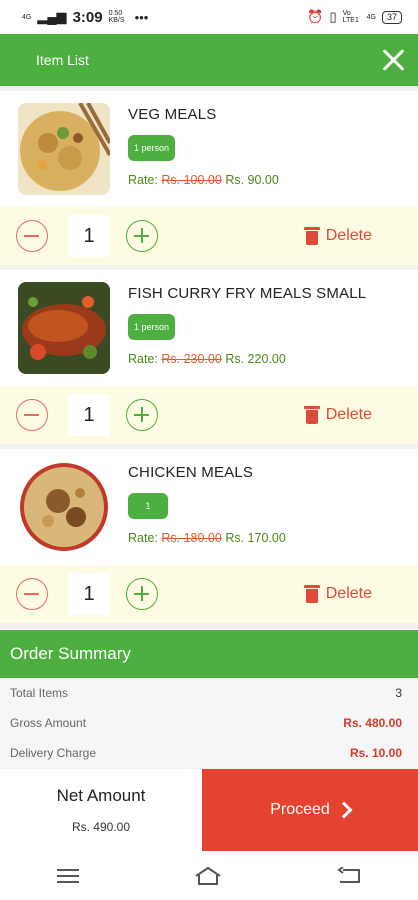 This screenshot has width=418, height=900. What do you see at coordinates (372, 723) in the screenshot?
I see `gross-amount-value: Rs. 480.00` at bounding box center [372, 723].